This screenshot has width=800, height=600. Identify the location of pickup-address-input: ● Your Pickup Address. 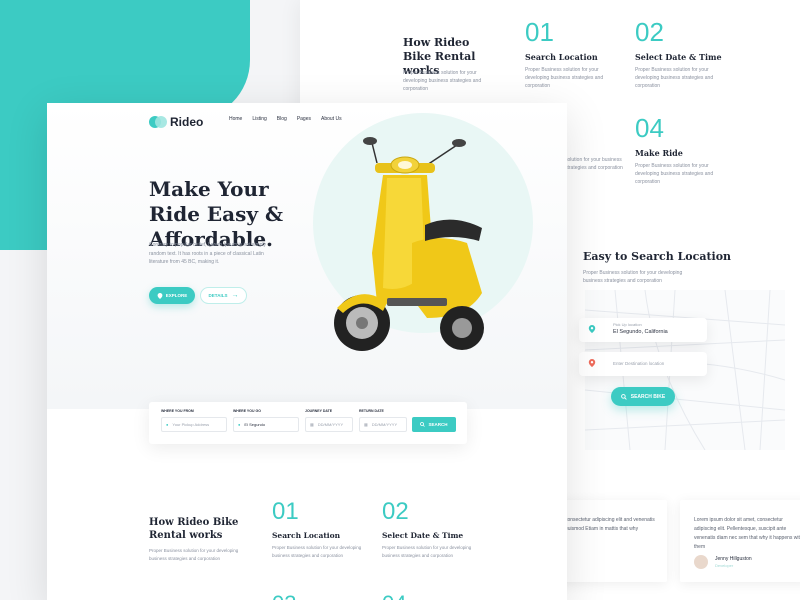
(194, 424).